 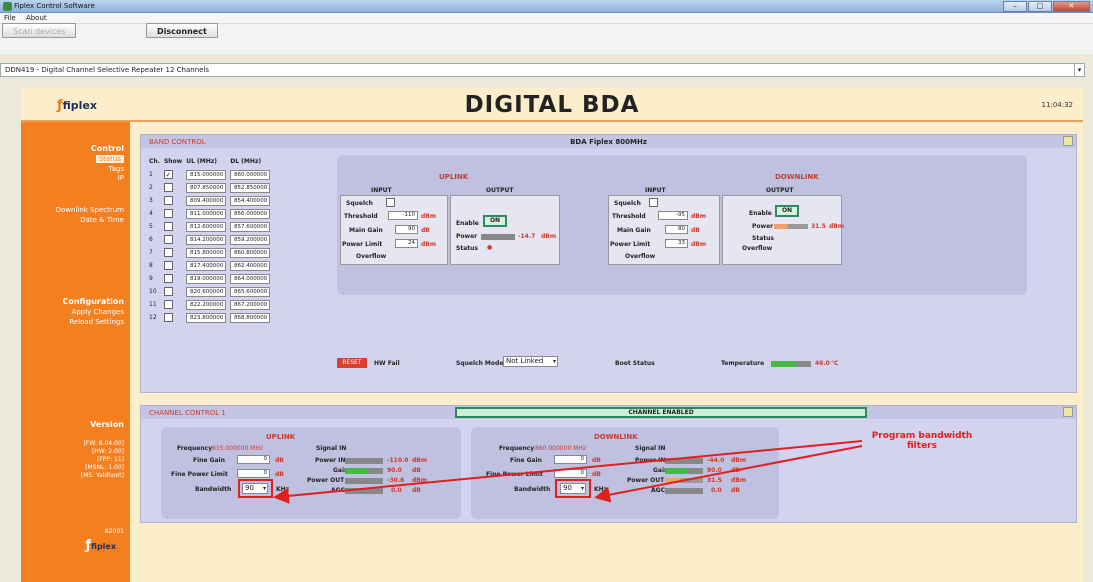 I want to click on menu-about: About, so click(x=36, y=18).